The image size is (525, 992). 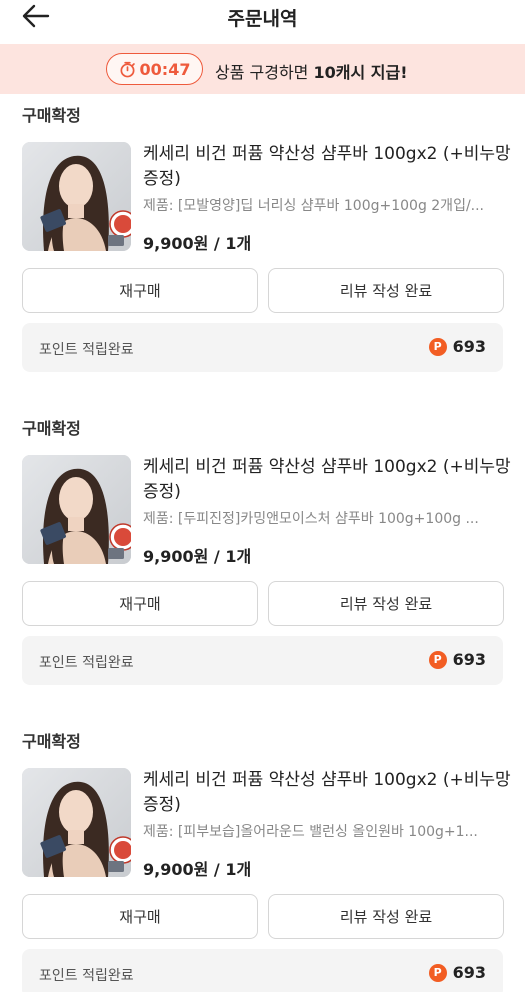 I want to click on promo-text: 상품 구경하면 10캐시 지급!, so click(x=311, y=71).